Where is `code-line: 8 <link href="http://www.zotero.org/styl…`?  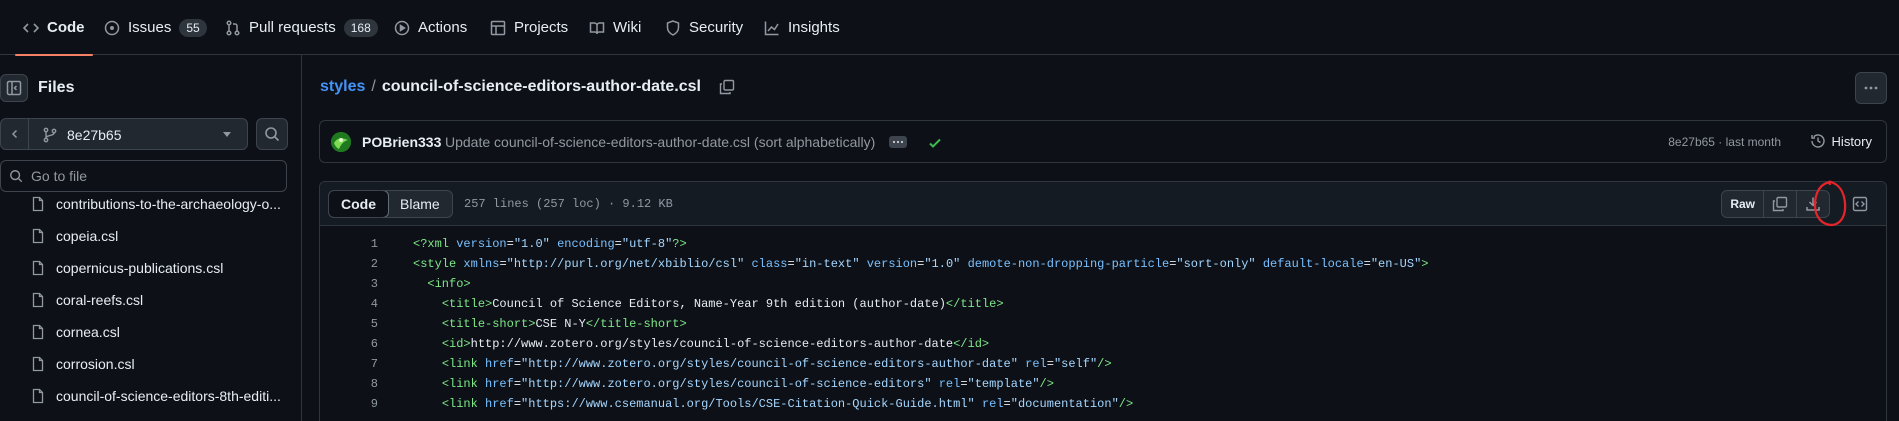
code-line: 8 <link href="http://www.zotero.org/styl… is located at coordinates (1103, 384).